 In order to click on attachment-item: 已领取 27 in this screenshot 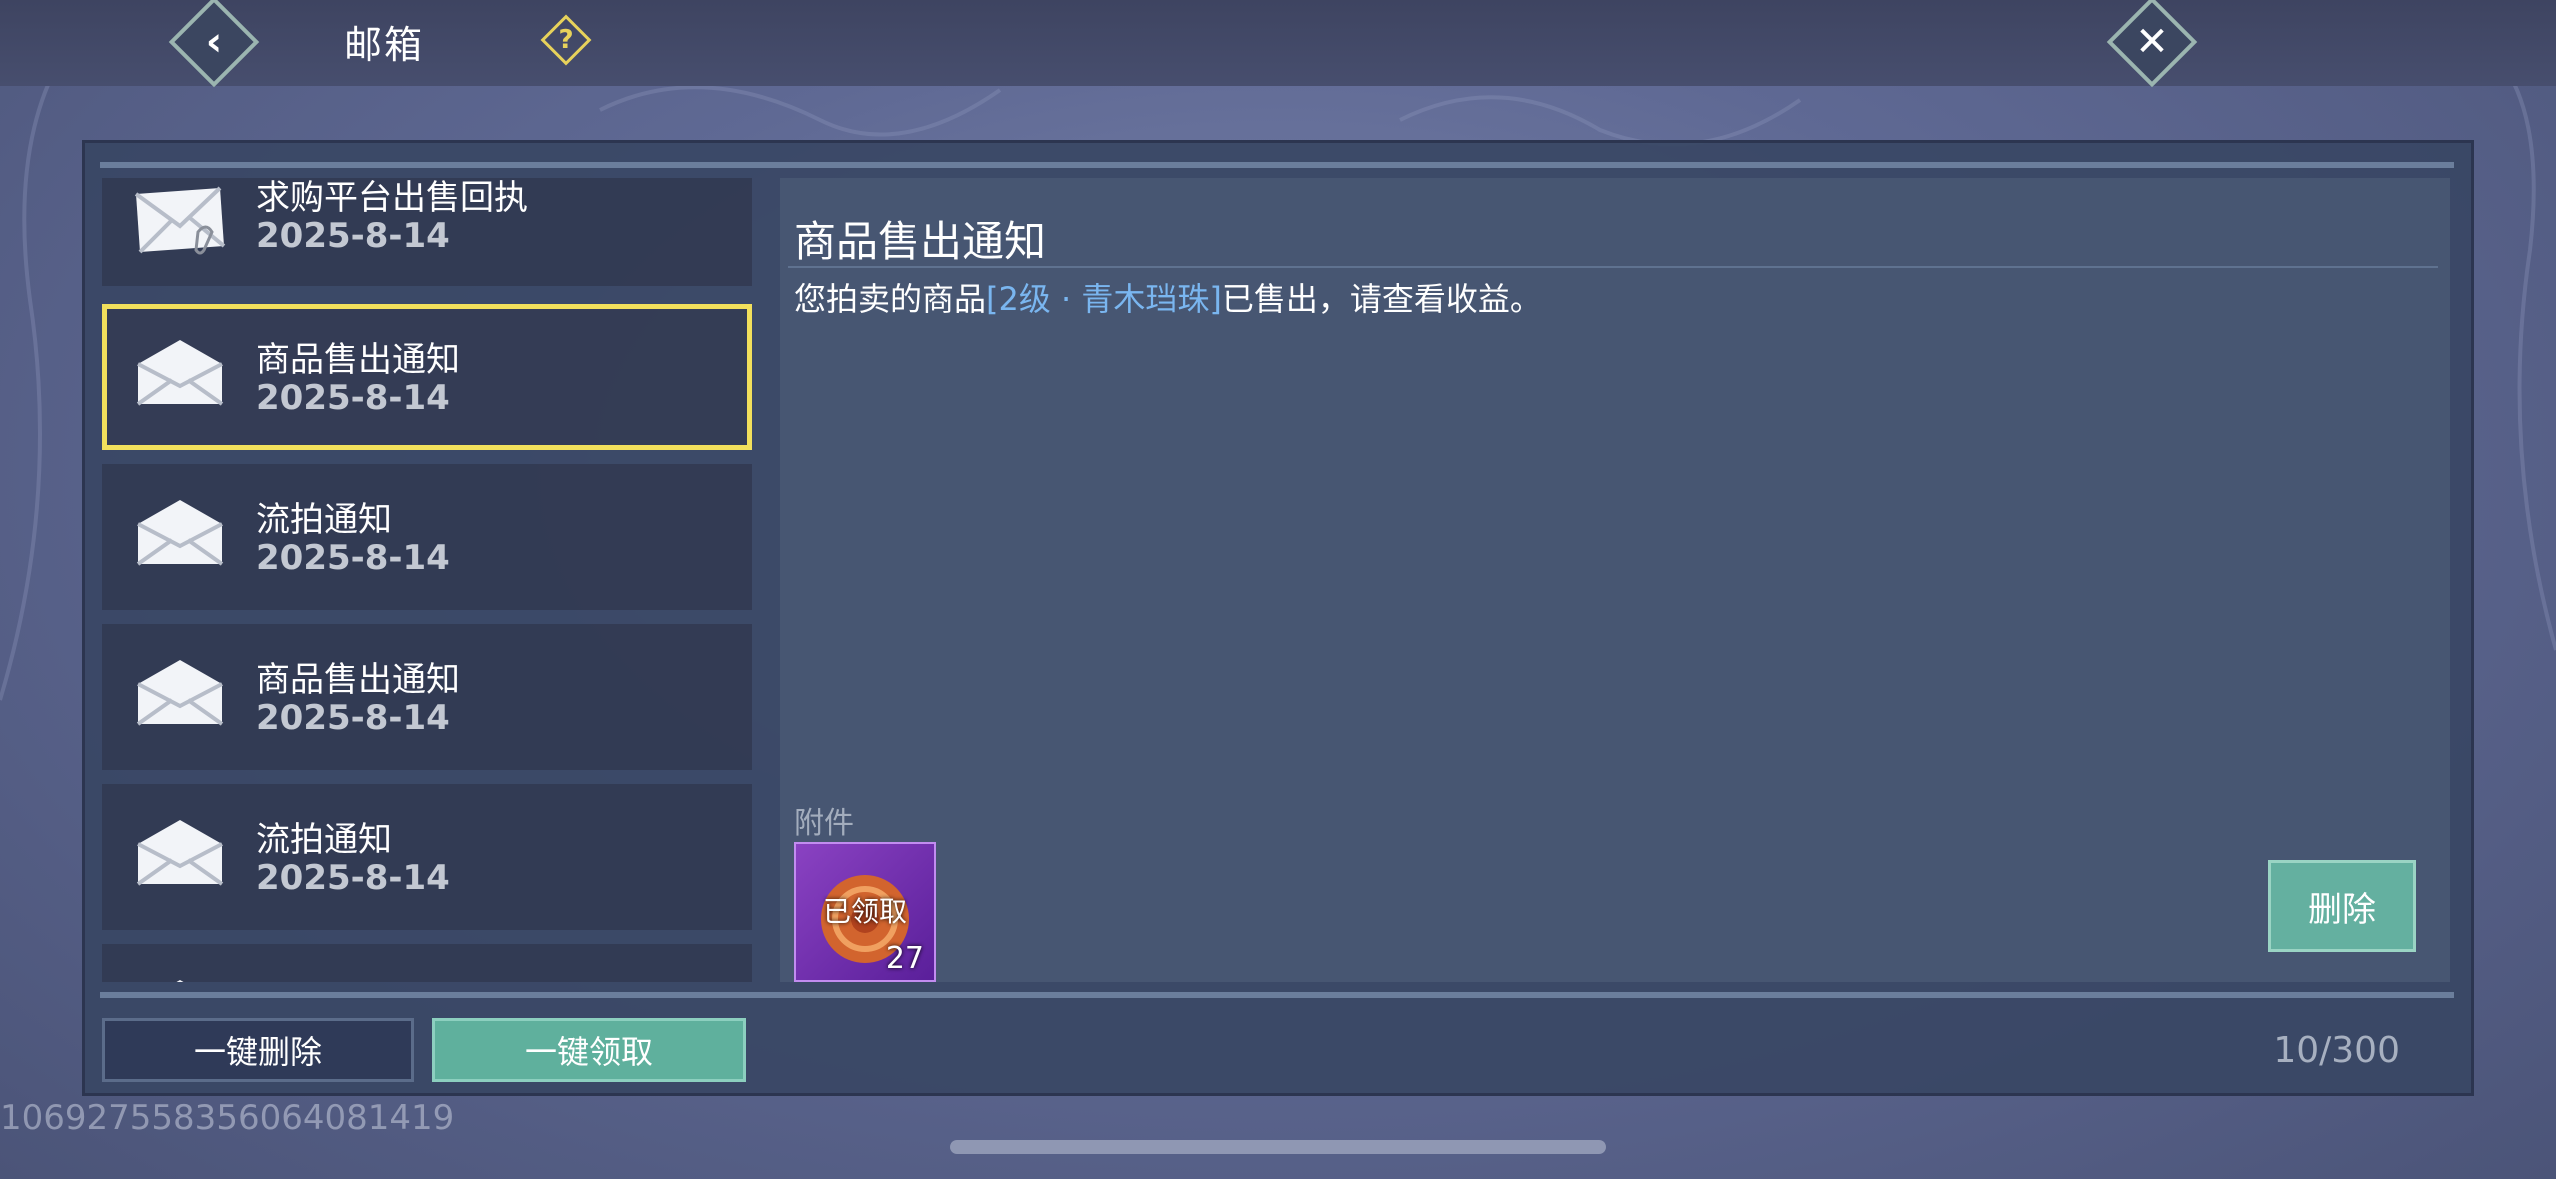, I will do `click(865, 912)`.